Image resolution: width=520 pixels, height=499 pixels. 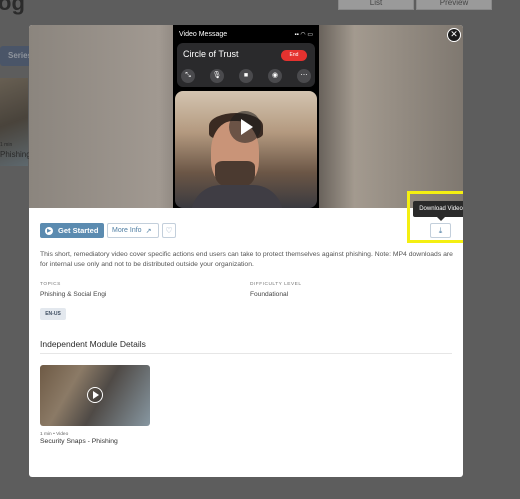 I want to click on topics-value: Phishing & Social Engi, so click(x=73, y=294).